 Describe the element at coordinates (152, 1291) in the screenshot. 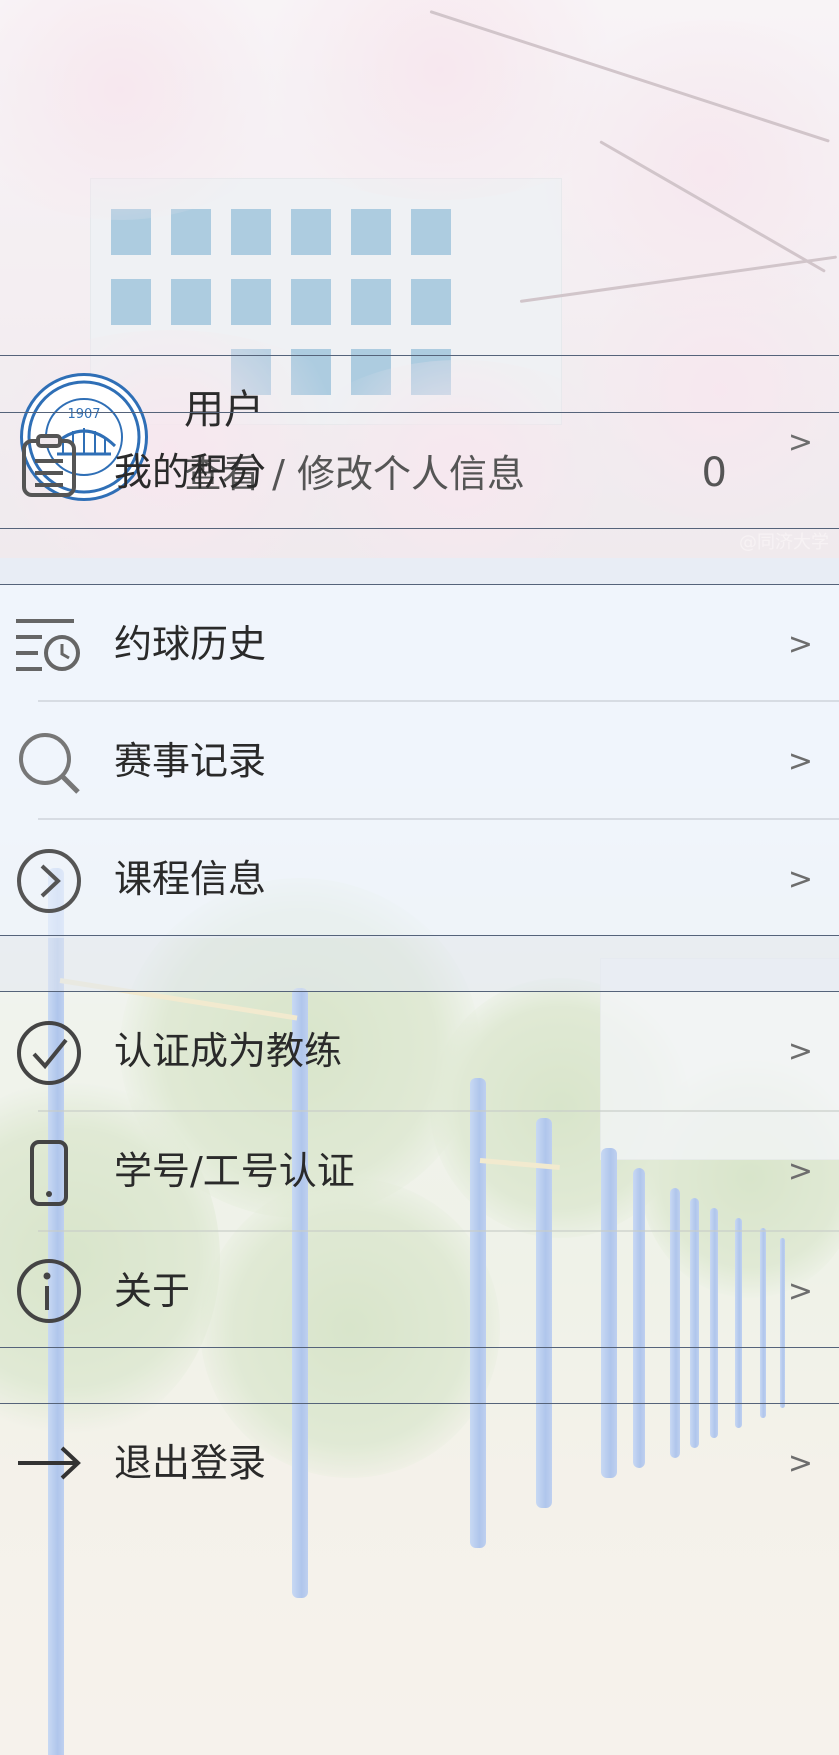

I see `menu-item-label: 关于` at that location.